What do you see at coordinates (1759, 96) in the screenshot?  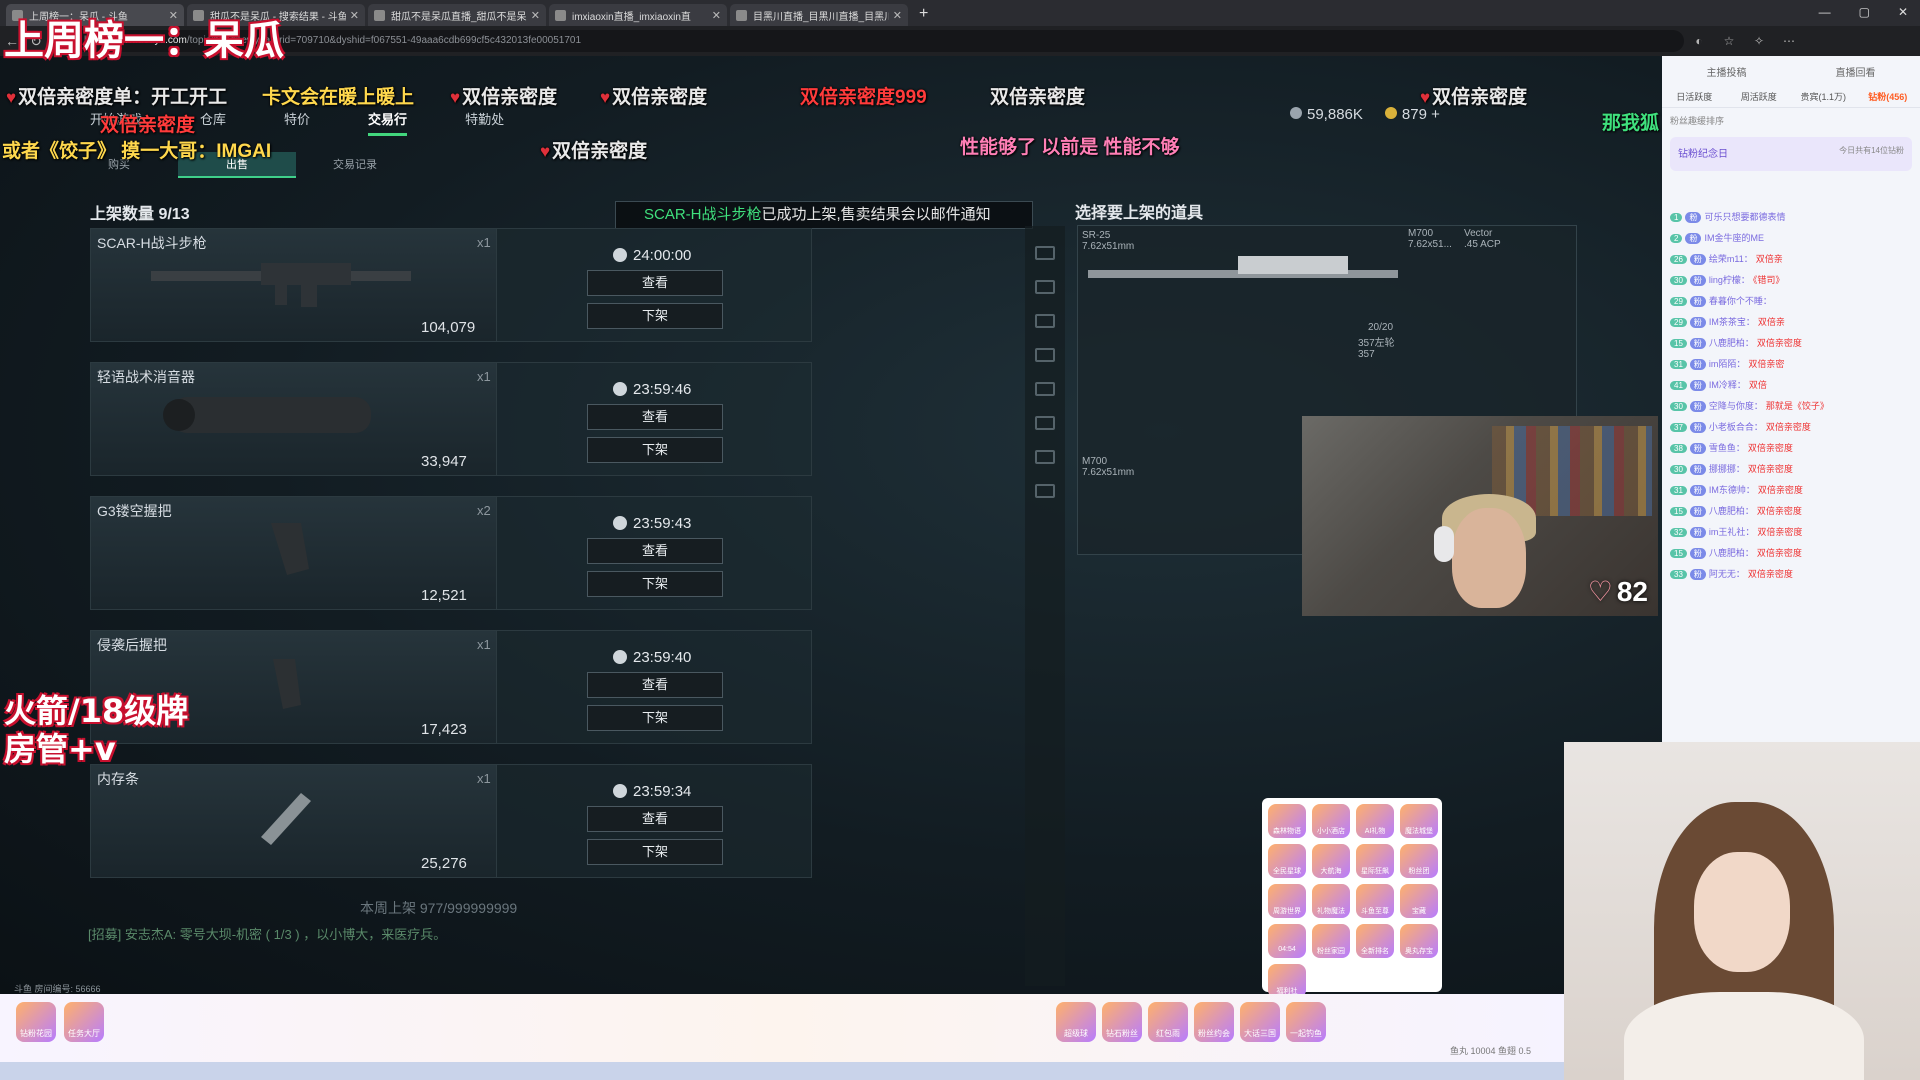 I see `tab-weekly: 周活跃度` at bounding box center [1759, 96].